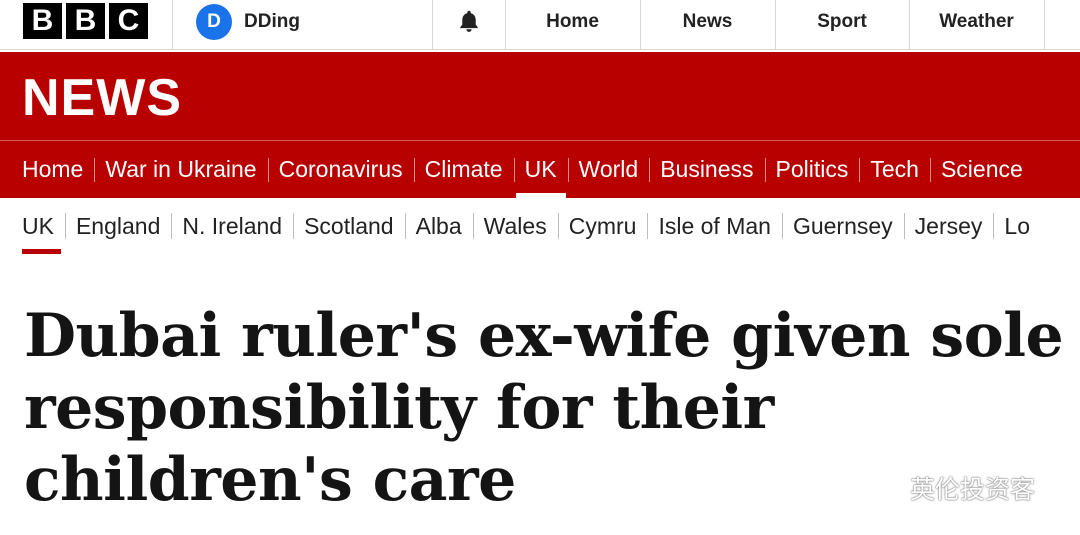 This screenshot has height=535, width=1080. I want to click on account-link: D DDing, so click(248, 22).